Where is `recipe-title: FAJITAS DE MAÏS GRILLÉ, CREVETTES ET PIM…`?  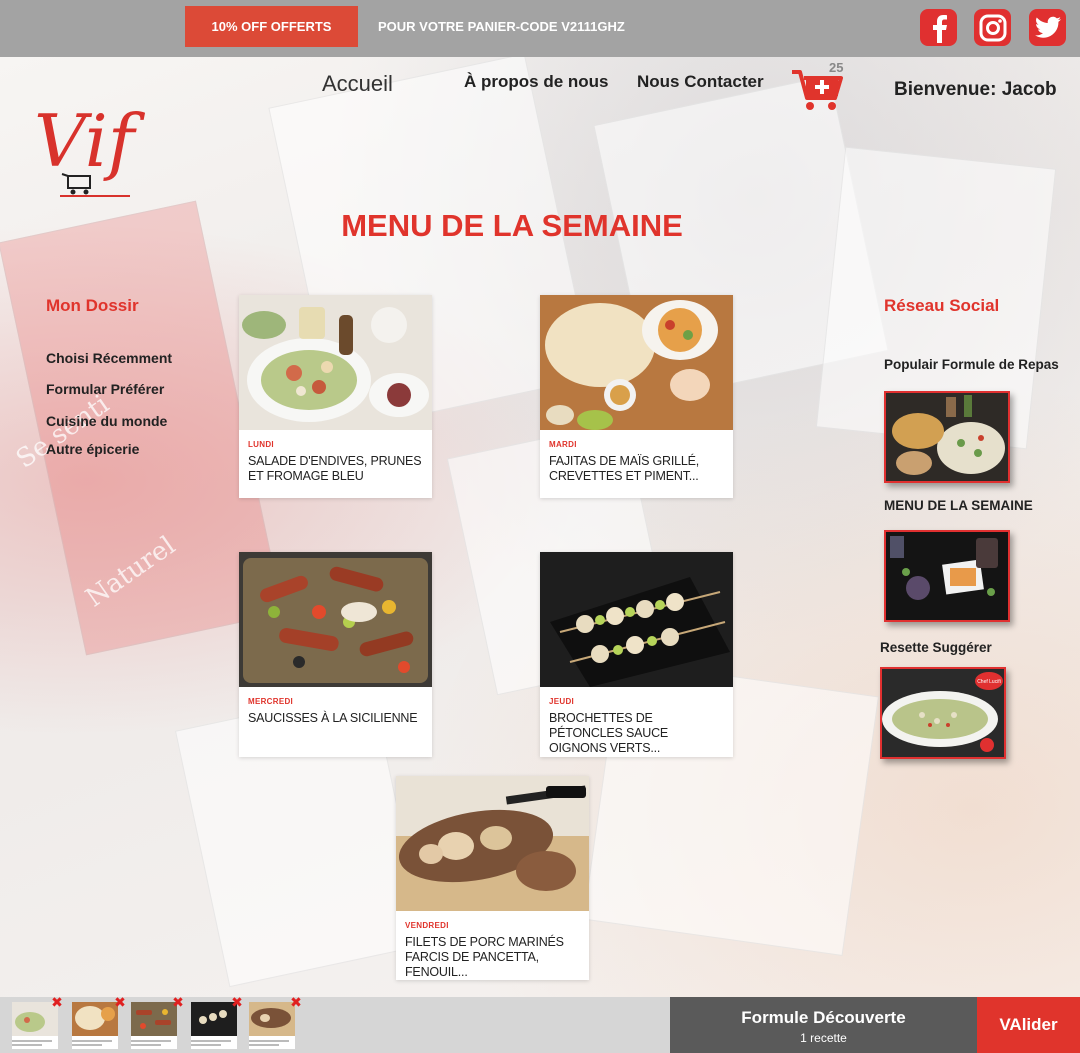
recipe-title: FAJITAS DE MAÏS GRILLÉ, CREVETTES ET PIM… is located at coordinates (624, 468).